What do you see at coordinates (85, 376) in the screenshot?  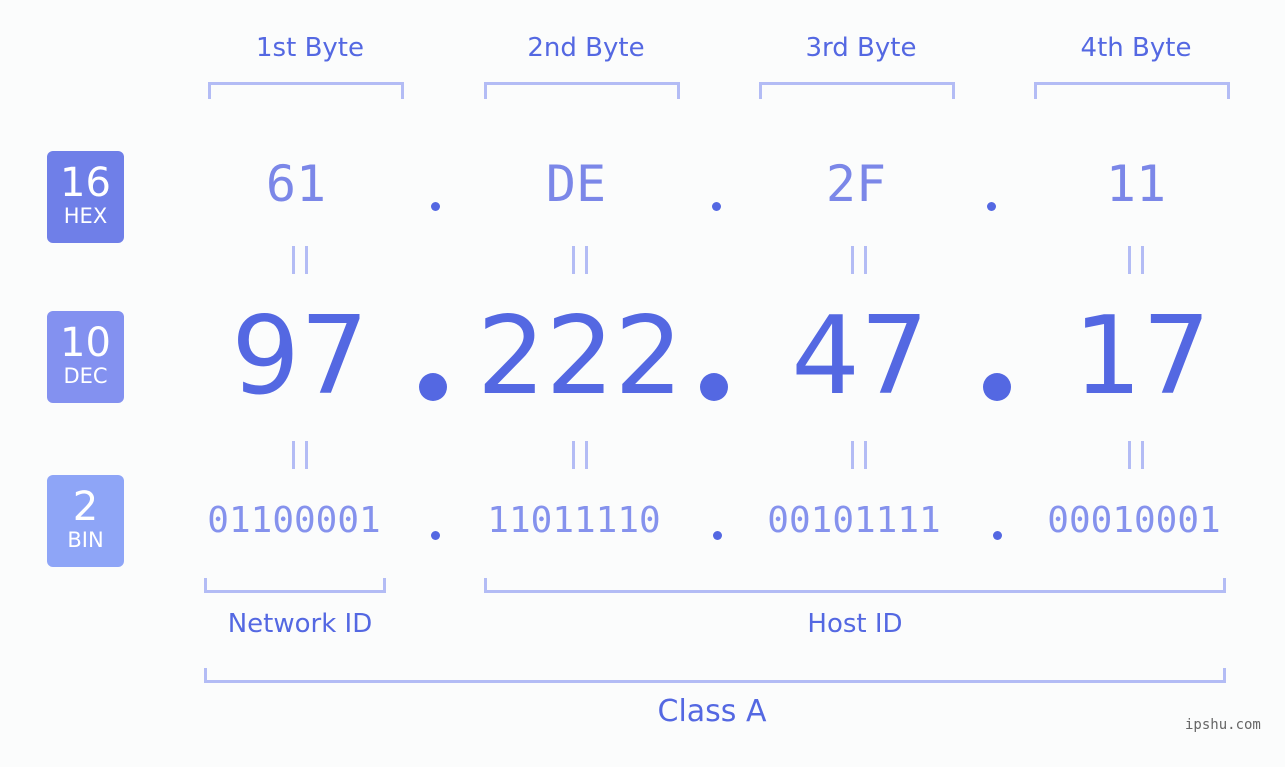 I see `dec-badge-label: DEC` at bounding box center [85, 376].